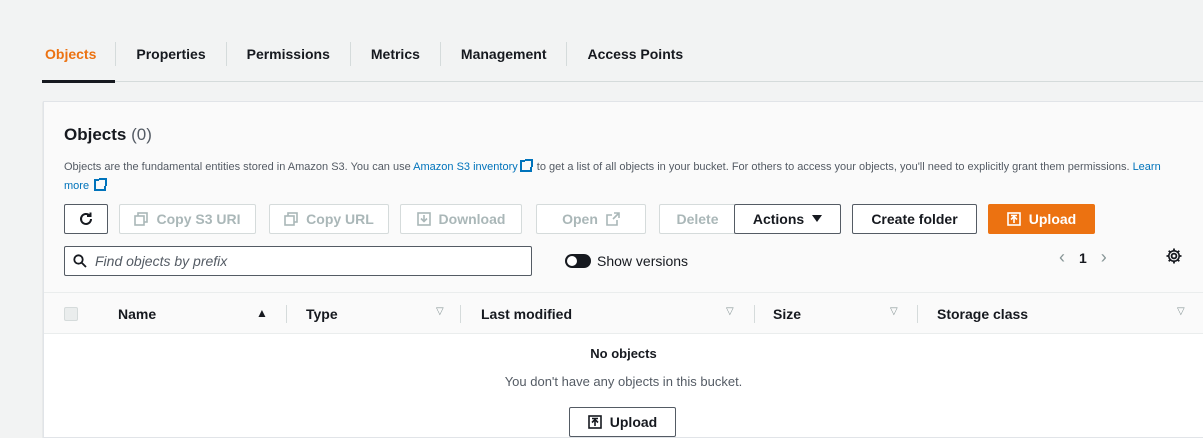  What do you see at coordinates (817, 219) in the screenshot?
I see `caret-down-icon` at bounding box center [817, 219].